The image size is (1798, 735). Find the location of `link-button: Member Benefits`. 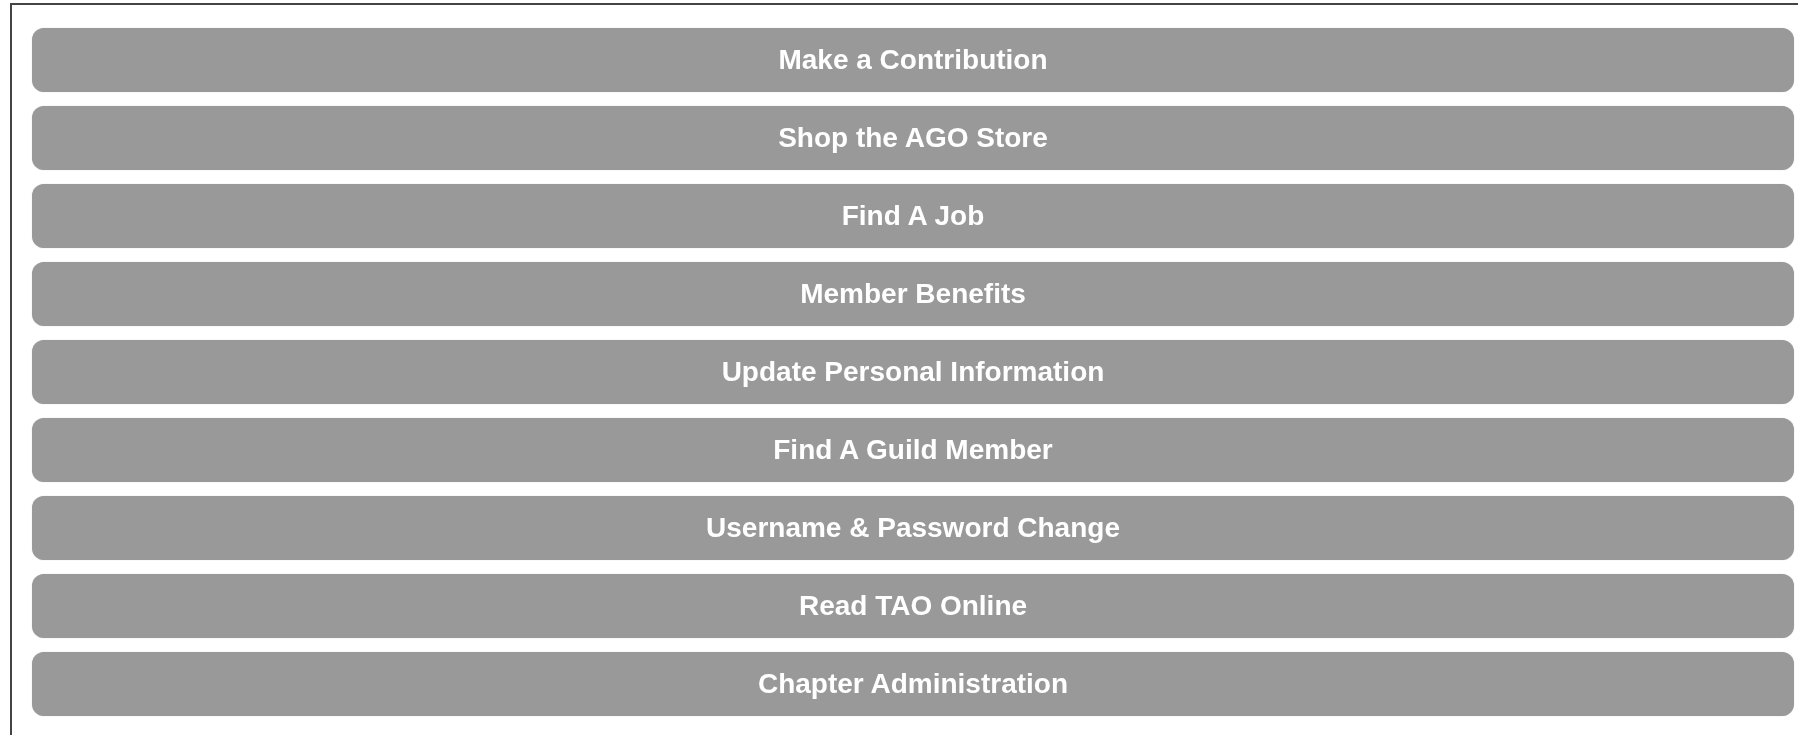

link-button: Member Benefits is located at coordinates (913, 294).